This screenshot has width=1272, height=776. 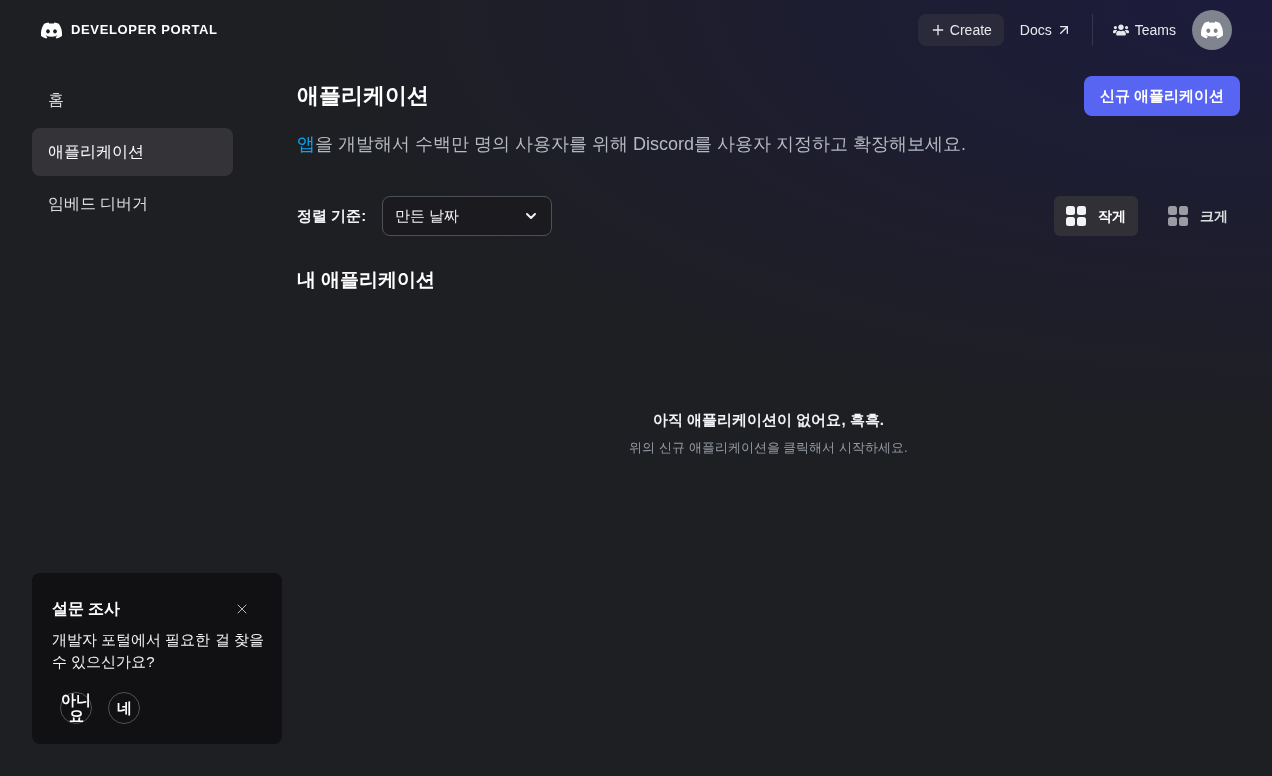 What do you see at coordinates (132, 152) in the screenshot?
I see `sidebar-item: 애플리케이션` at bounding box center [132, 152].